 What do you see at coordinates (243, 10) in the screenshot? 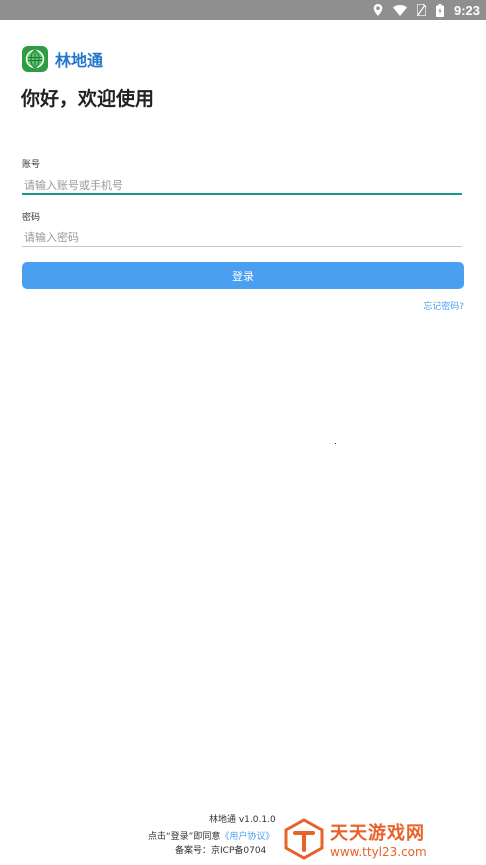
I see `status-bar: 9:23` at bounding box center [243, 10].